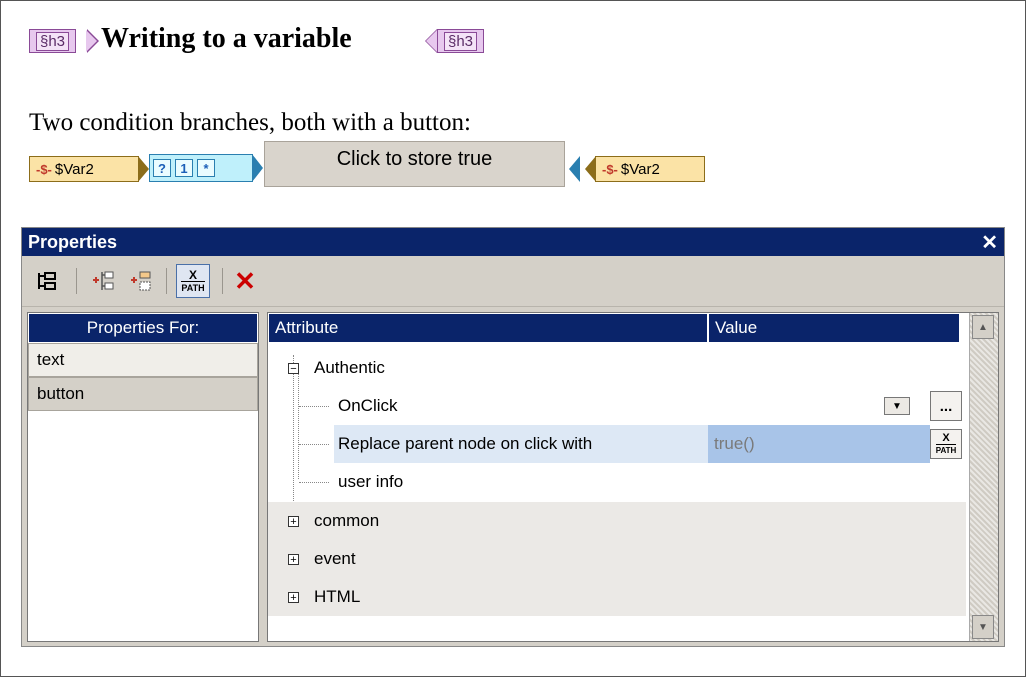 The width and height of the screenshot is (1026, 677). Describe the element at coordinates (488, 328) in the screenshot. I see `column-header-attribute: Attribute` at that location.